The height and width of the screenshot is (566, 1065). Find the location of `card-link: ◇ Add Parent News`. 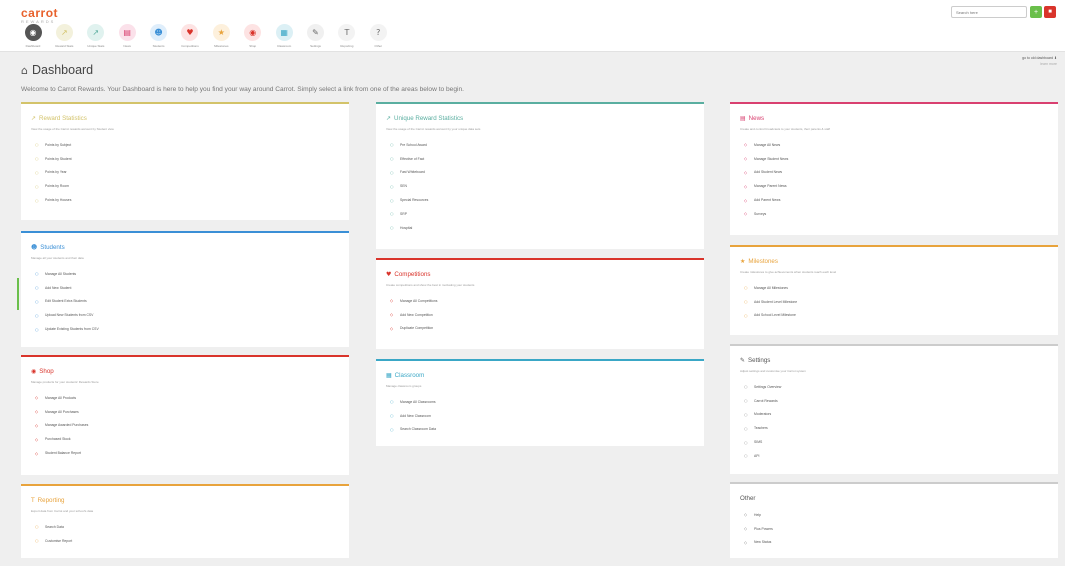

card-link: ◇ Add Parent News is located at coordinates (766, 200).